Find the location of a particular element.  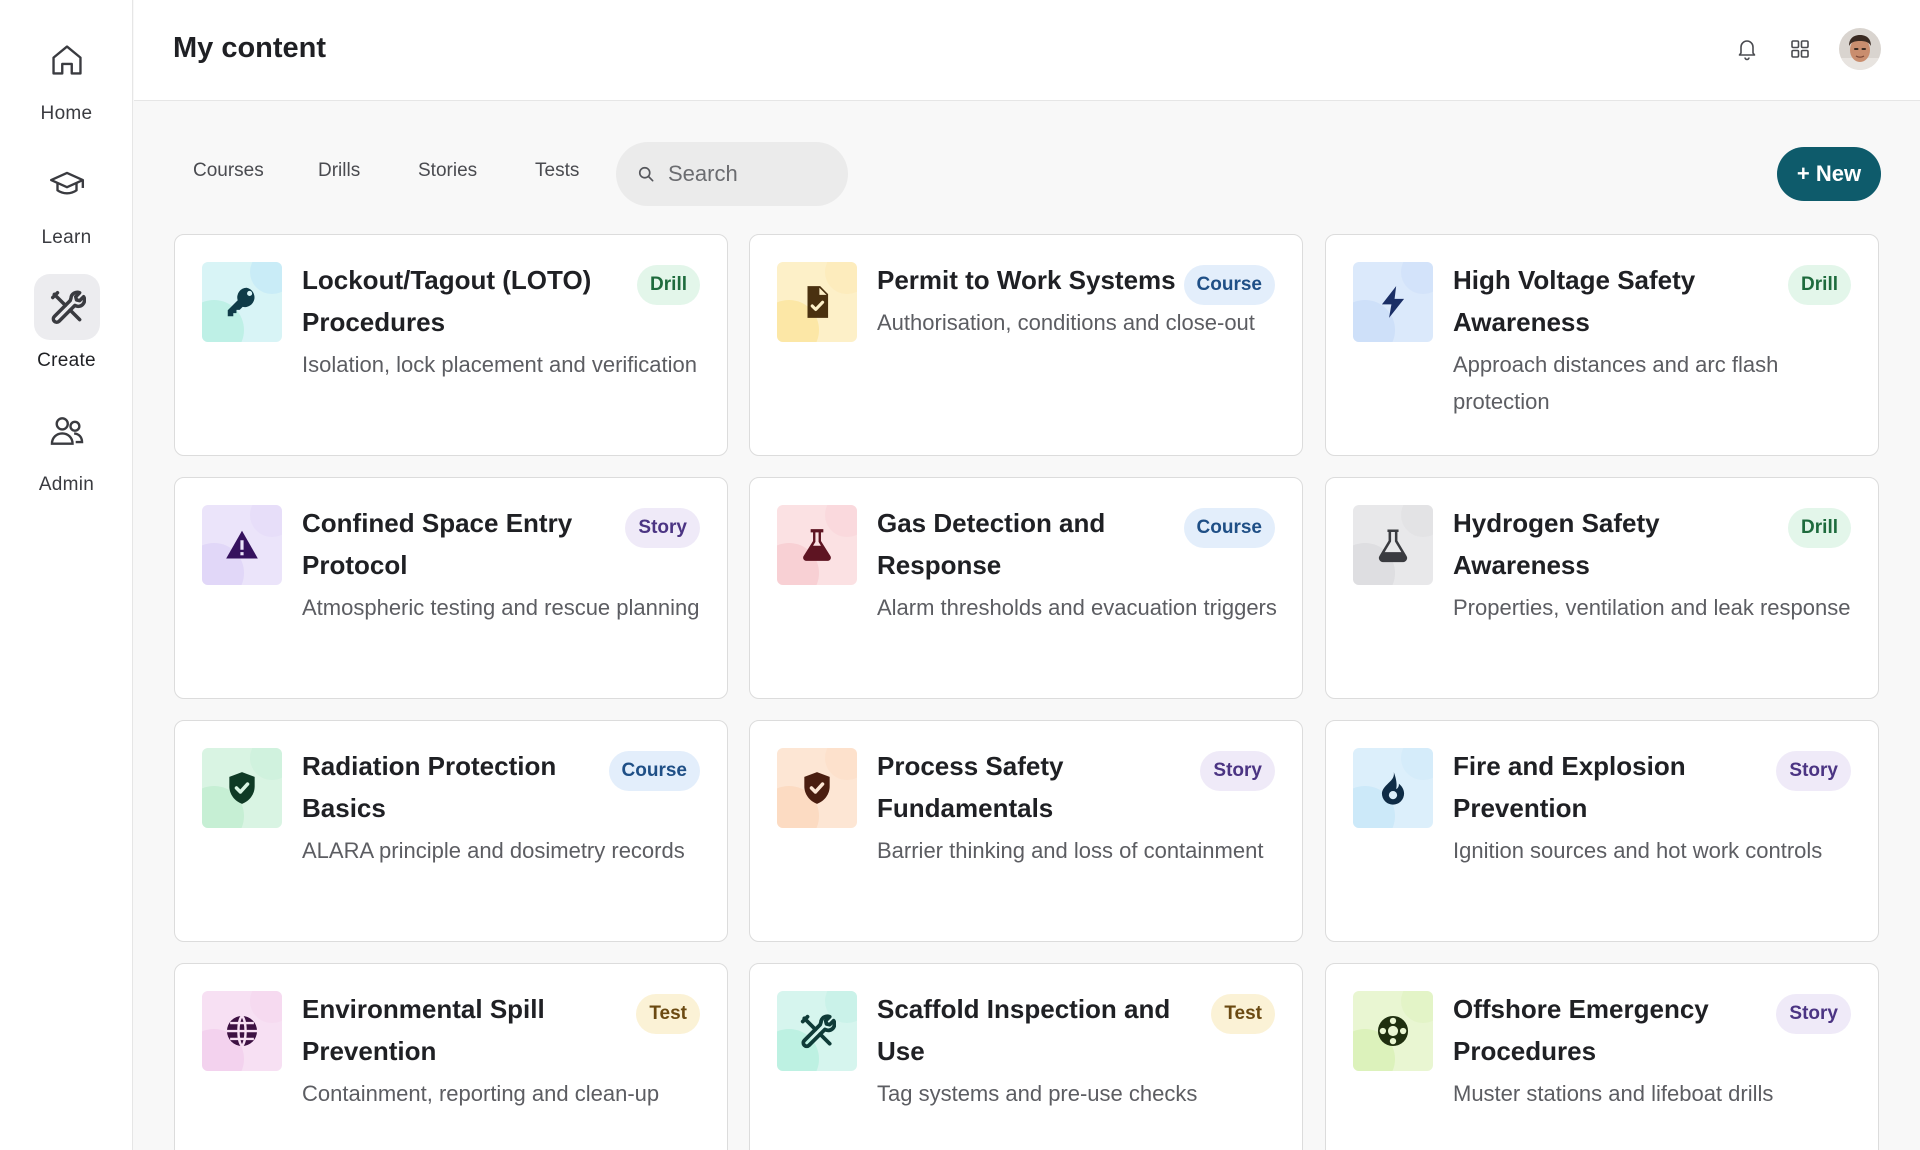

card-description: Muster stations and lifeboat drills is located at coordinates (1613, 1093).